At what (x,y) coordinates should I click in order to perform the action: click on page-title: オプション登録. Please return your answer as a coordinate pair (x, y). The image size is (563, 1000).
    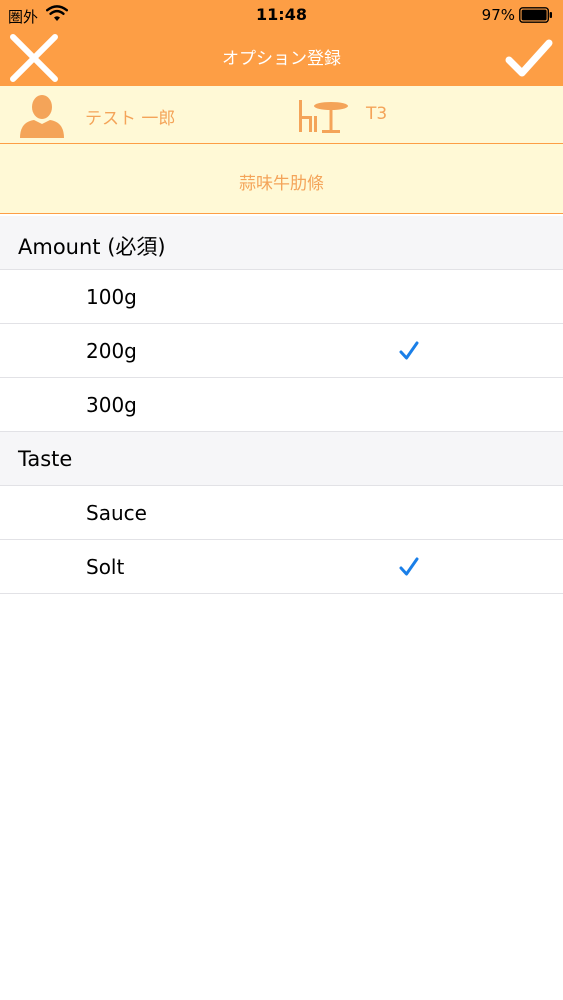
    Looking at the image, I should click on (281, 59).